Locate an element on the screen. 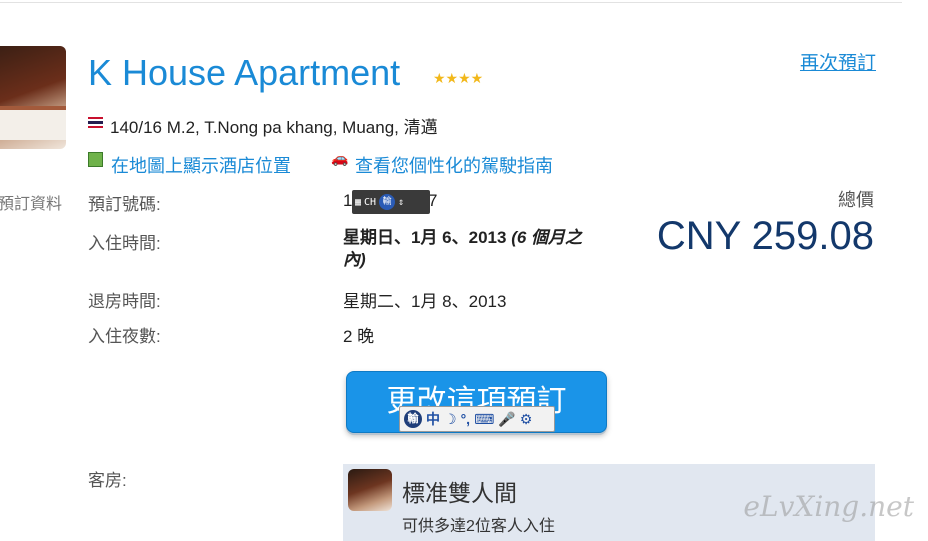  hotel-address: 140/16 M.2, T.Nong pa khang, Muang, 清邁 is located at coordinates (274, 127).